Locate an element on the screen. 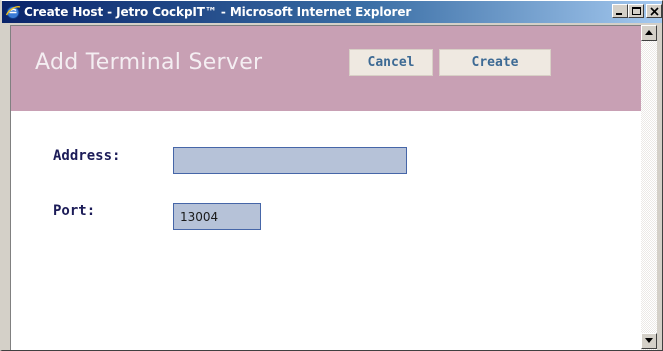  scroll-down-icon is located at coordinates (649, 341).